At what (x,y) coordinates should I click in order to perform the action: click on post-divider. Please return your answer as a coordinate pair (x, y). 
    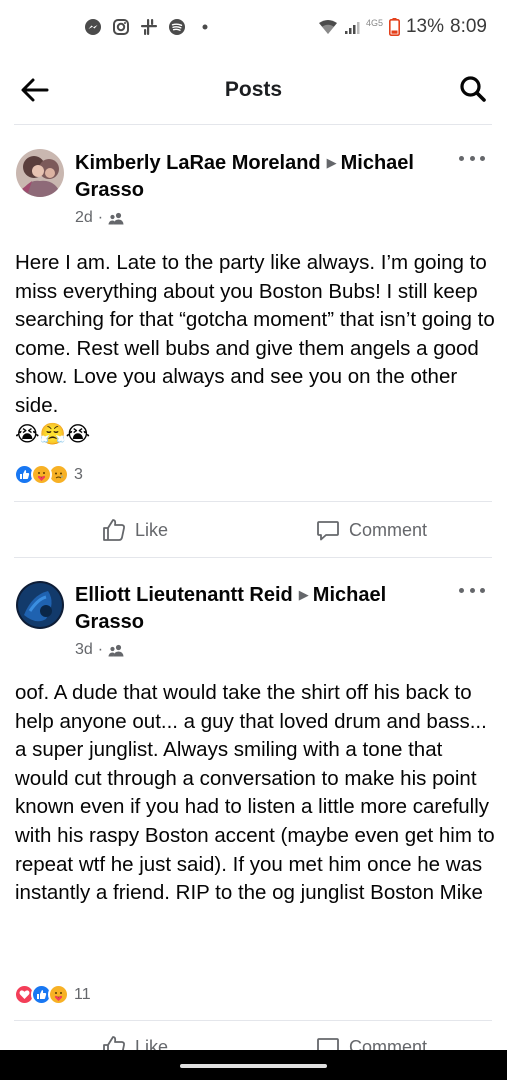
    Looking at the image, I should click on (253, 557).